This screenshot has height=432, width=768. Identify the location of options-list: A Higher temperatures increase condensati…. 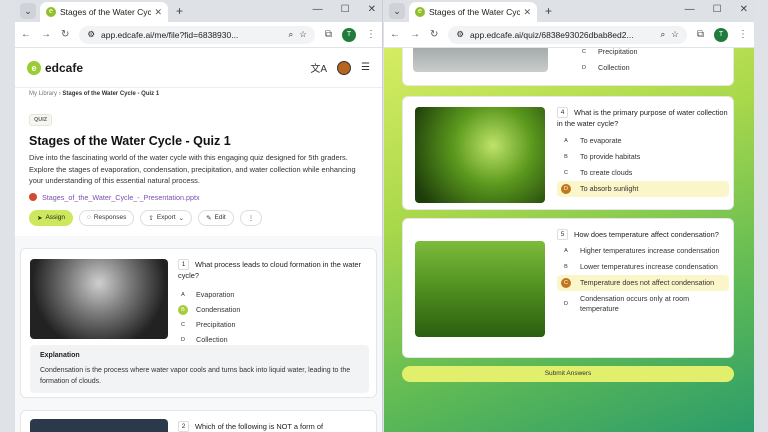
(643, 280).